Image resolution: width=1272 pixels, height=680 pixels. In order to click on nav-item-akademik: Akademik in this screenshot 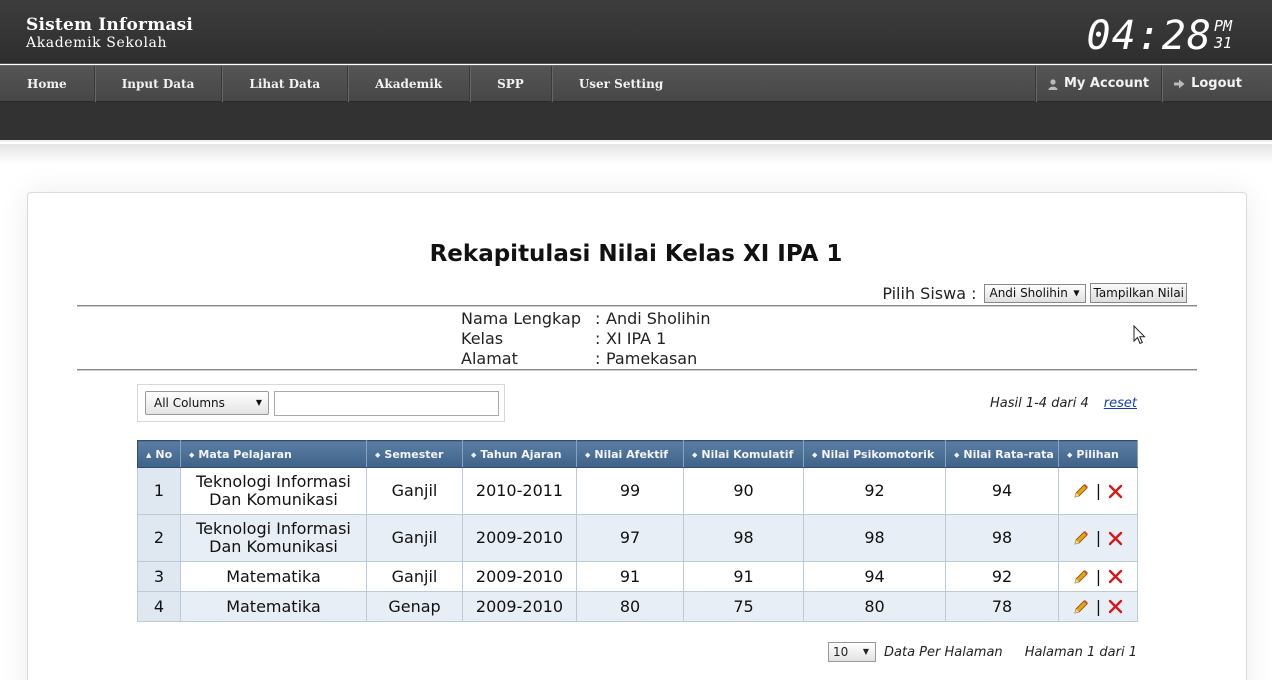, I will do `click(409, 84)`.